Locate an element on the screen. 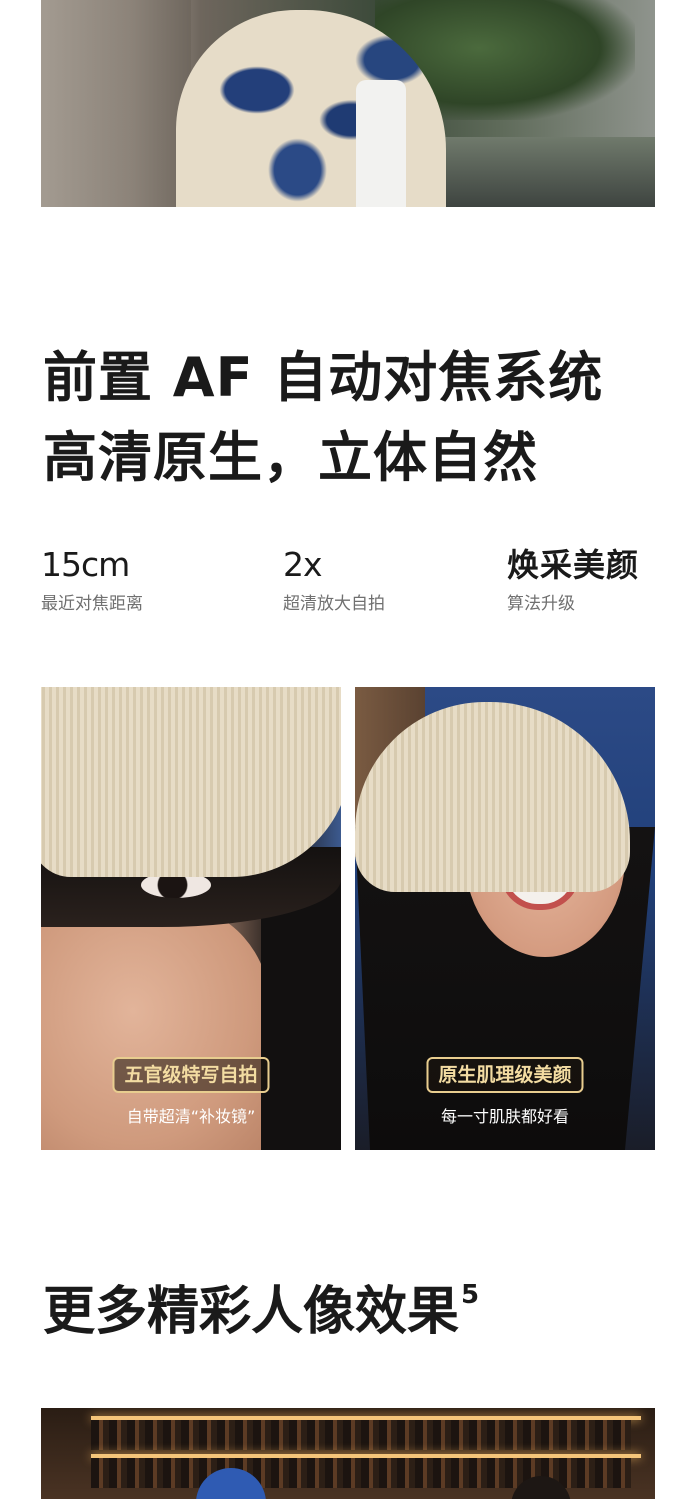 Image resolution: width=696 pixels, height=1499 pixels. footnote-marker: 5 is located at coordinates (470, 1295).